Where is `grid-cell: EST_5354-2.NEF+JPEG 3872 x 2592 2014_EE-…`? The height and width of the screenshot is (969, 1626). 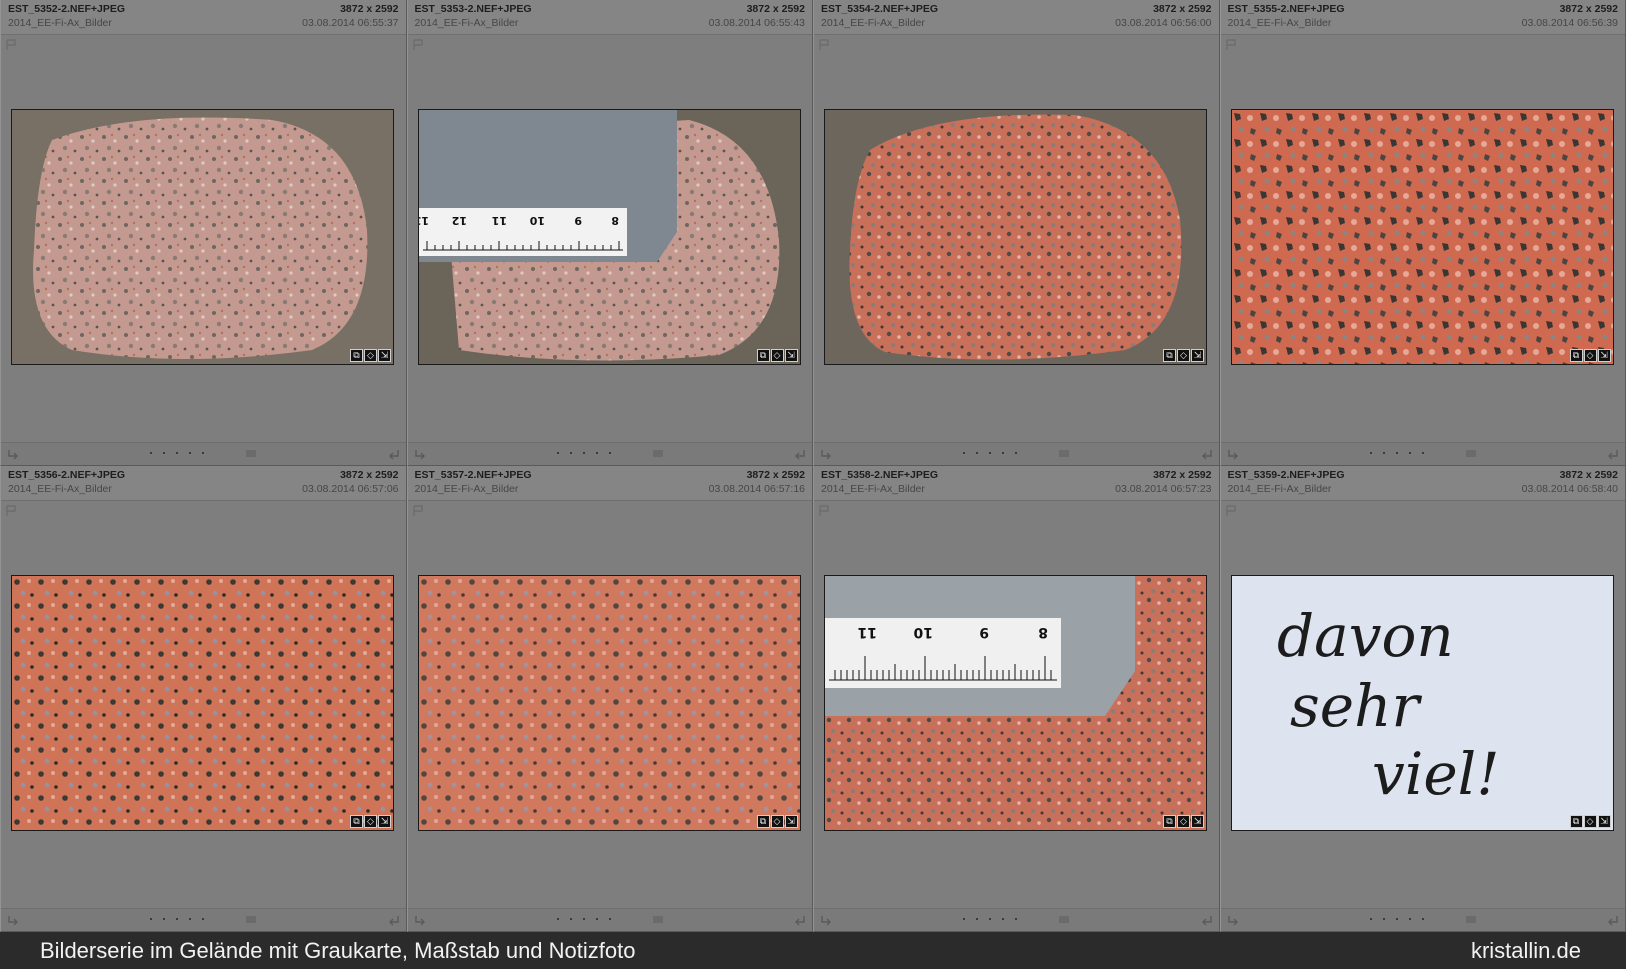 grid-cell: EST_5354-2.NEF+JPEG 3872 x 2592 2014_EE-… is located at coordinates (1016, 233).